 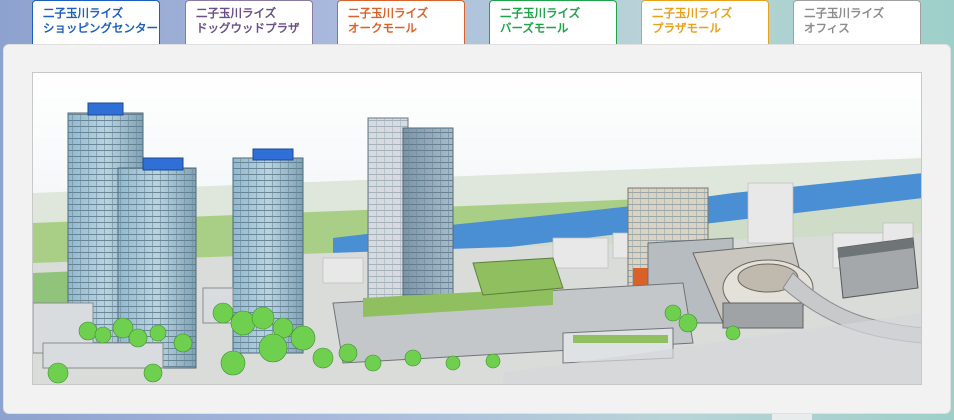 I want to click on tab-label-line2: ドッグウッドプラザ, so click(x=248, y=28).